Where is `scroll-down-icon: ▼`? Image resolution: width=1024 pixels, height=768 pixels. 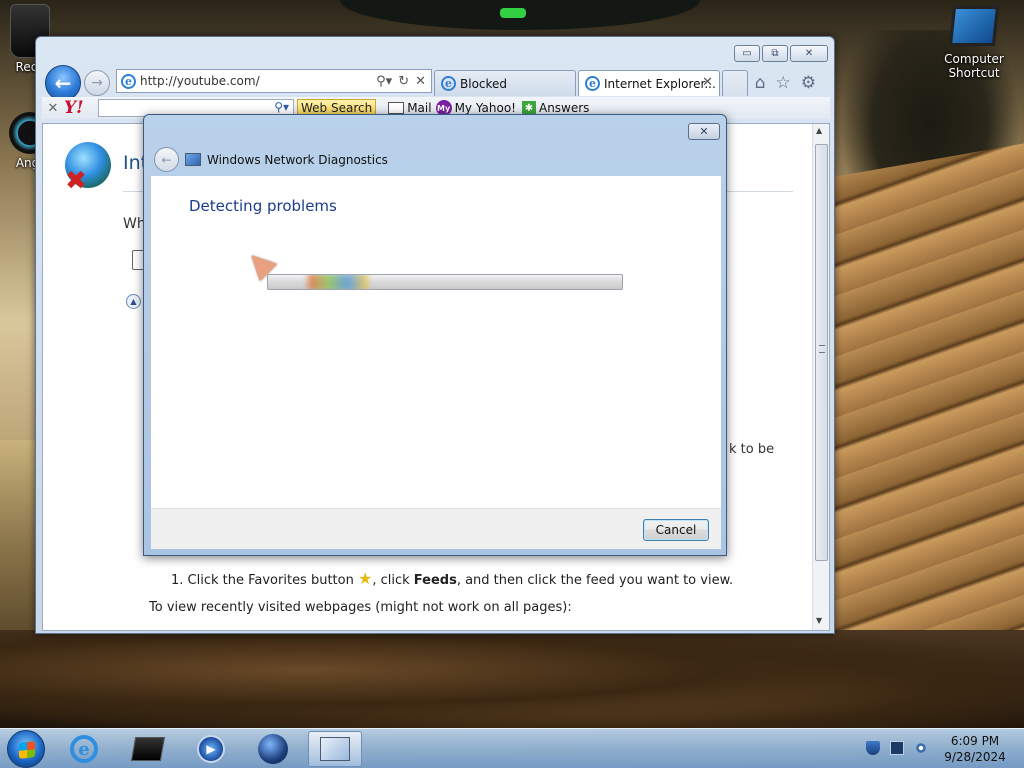 scroll-down-icon: ▼ is located at coordinates (819, 620).